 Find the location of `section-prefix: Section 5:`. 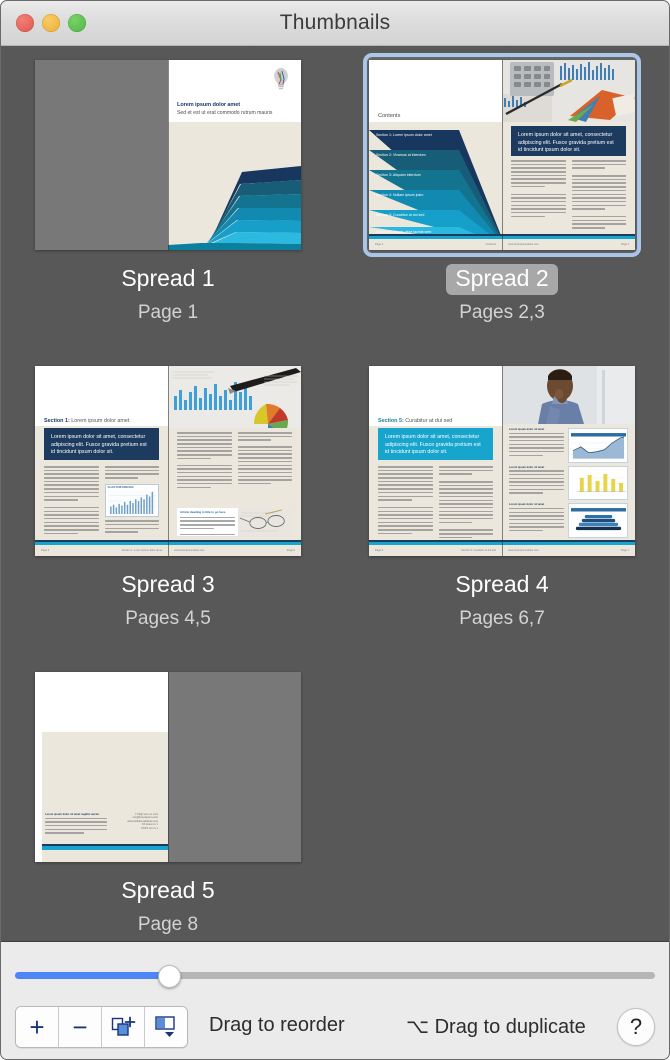

section-prefix: Section 5: is located at coordinates (391, 421).